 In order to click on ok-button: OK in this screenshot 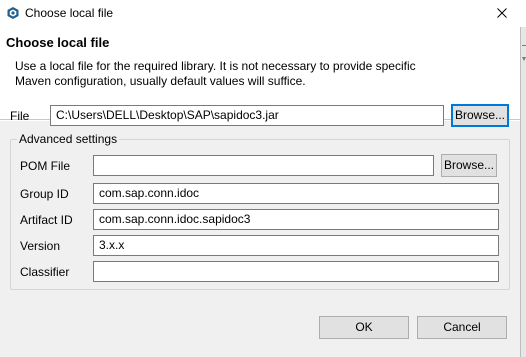, I will do `click(364, 327)`.